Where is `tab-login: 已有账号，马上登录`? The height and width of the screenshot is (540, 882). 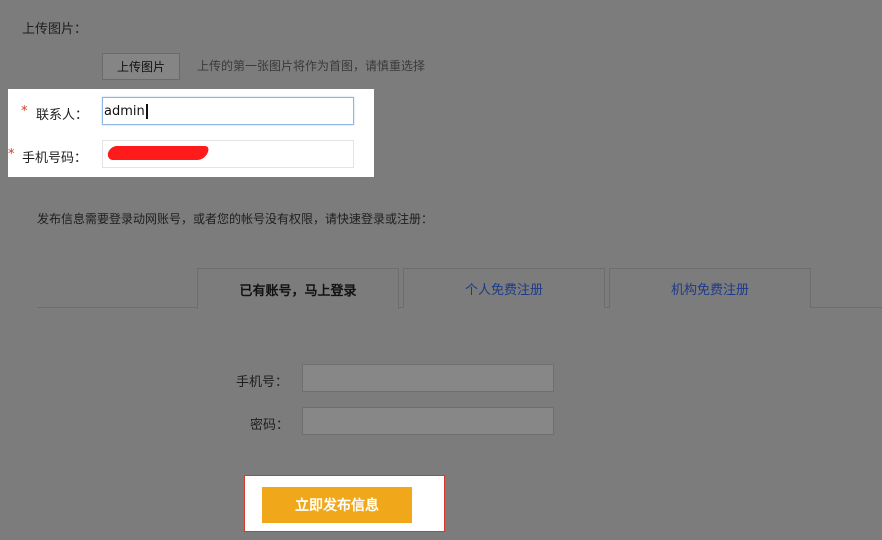
tab-login: 已有账号，马上登录 is located at coordinates (298, 288).